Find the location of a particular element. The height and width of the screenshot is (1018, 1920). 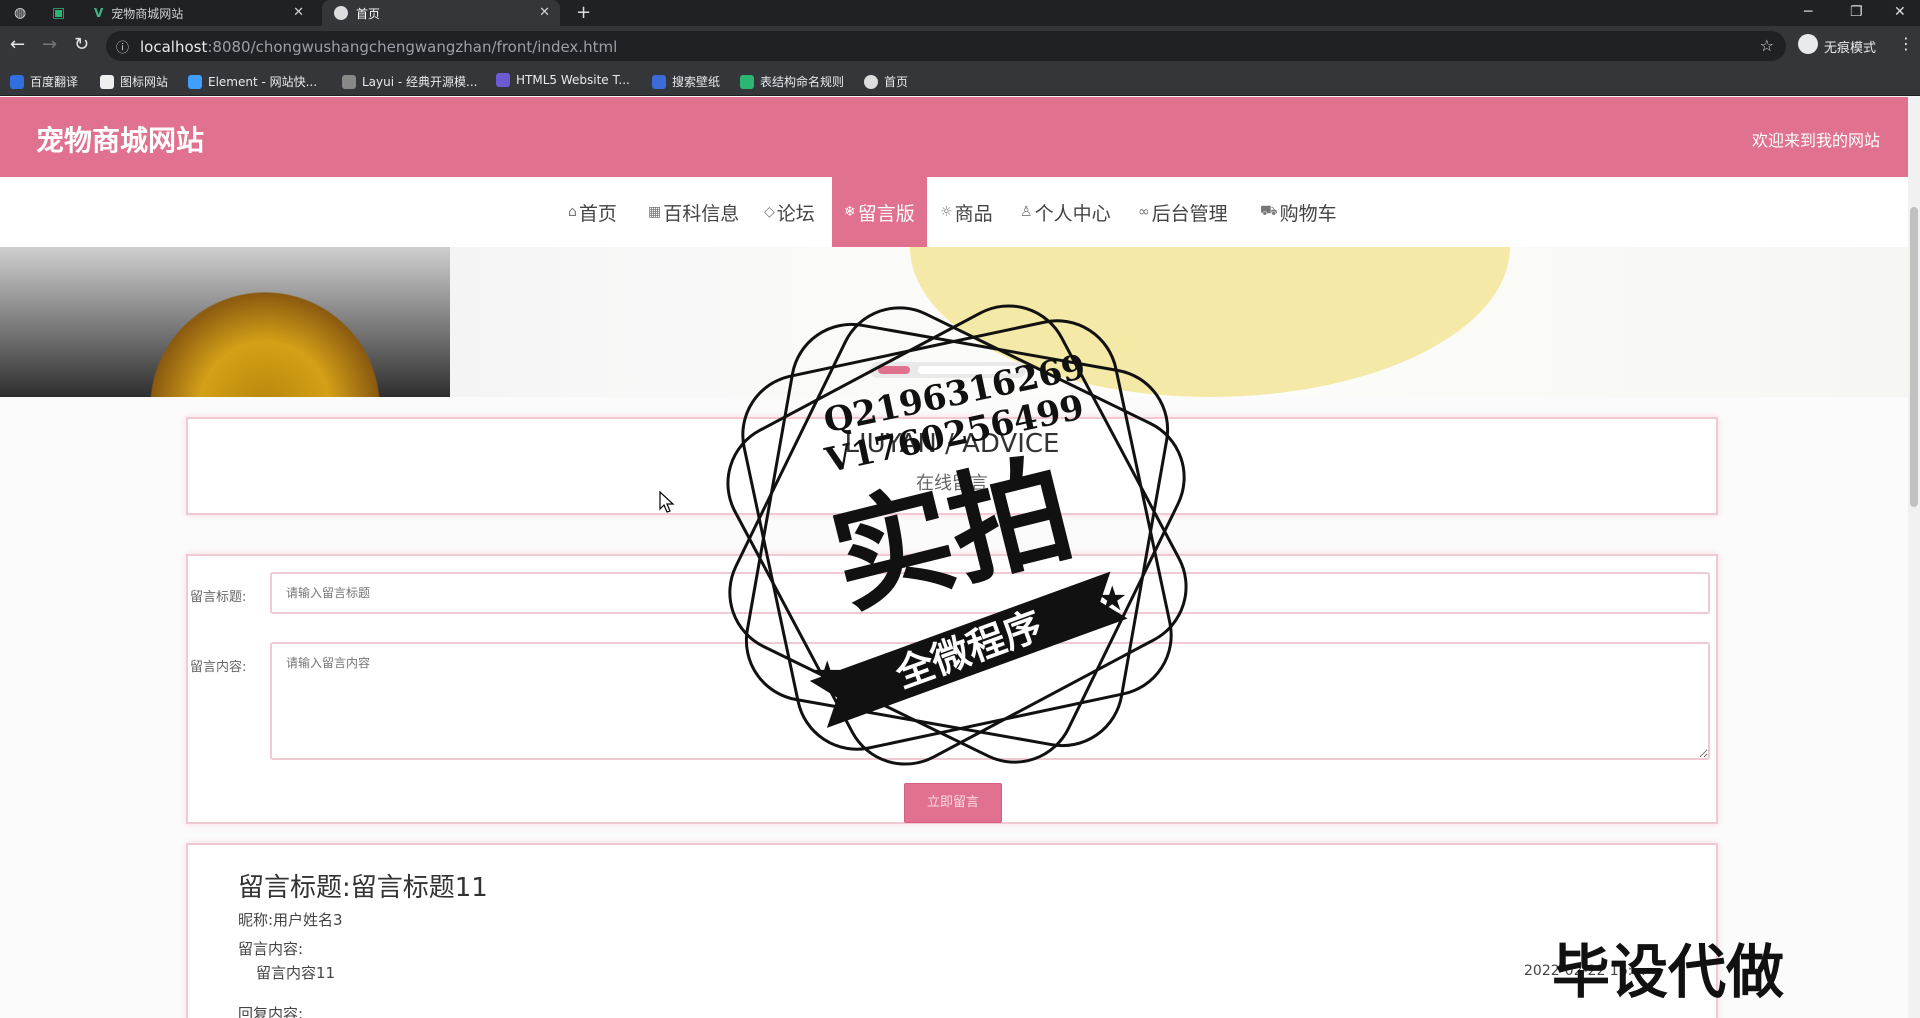

tab-title: 宠物商城网站 is located at coordinates (147, 13).